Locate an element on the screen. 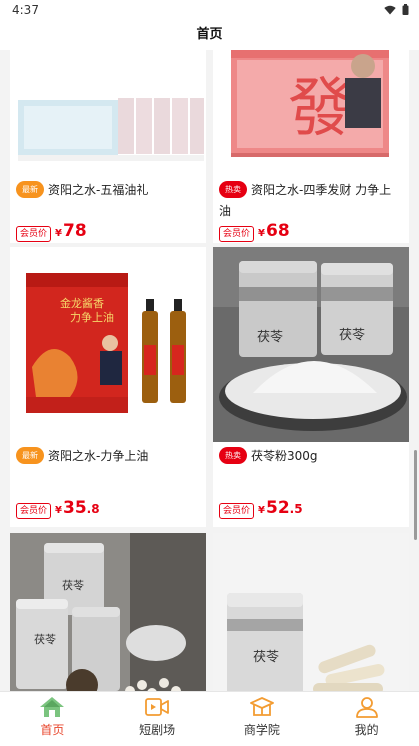  price-row: 会员价 ¥ 78 is located at coordinates (51, 231).